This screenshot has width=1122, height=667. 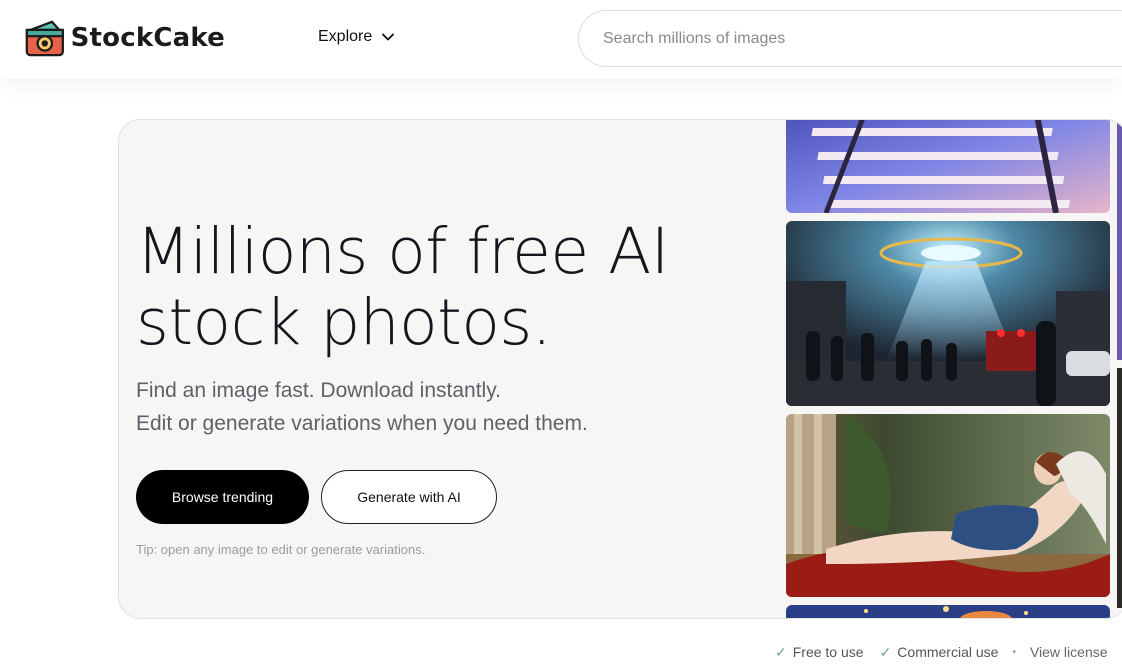 I want to click on brand-logo: StockCake, so click(x=125, y=38).